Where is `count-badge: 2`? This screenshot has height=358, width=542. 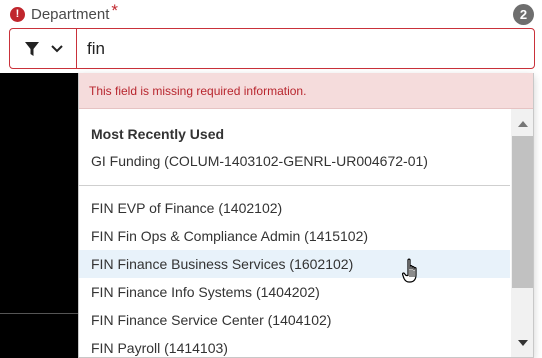 count-badge: 2 is located at coordinates (523, 14).